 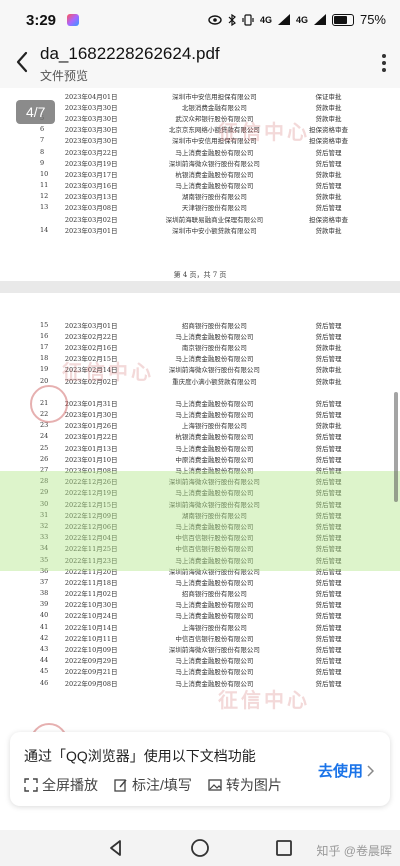 What do you see at coordinates (91, 627) in the screenshot?
I see `row-date: 2022年10月14日` at bounding box center [91, 627].